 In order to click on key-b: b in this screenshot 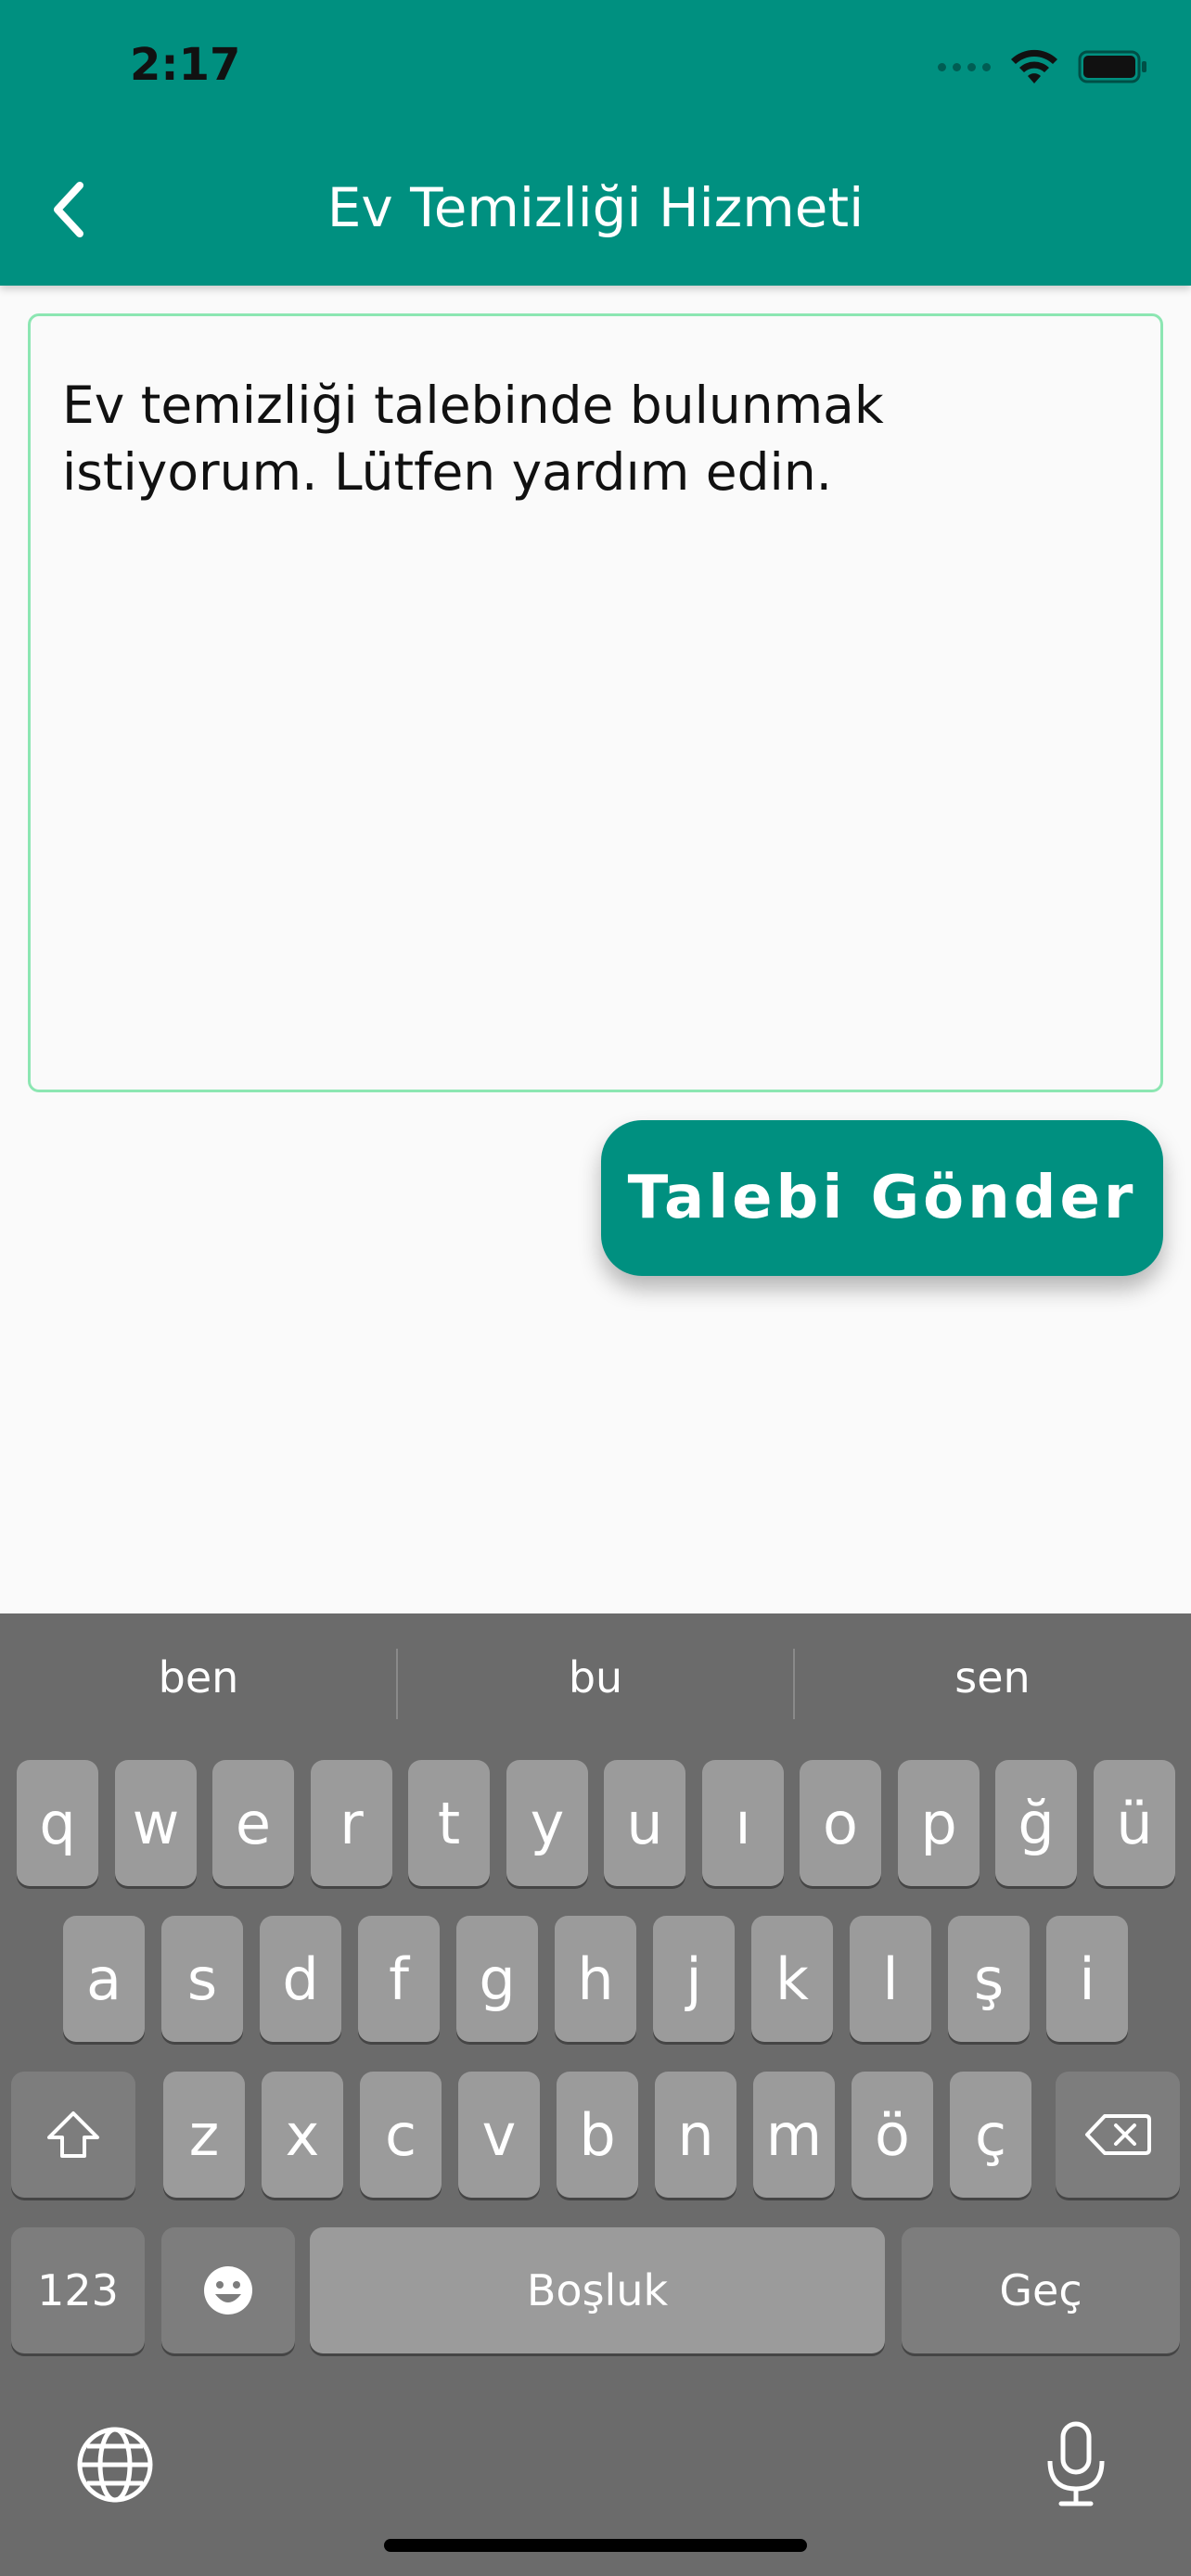, I will do `click(597, 2135)`.